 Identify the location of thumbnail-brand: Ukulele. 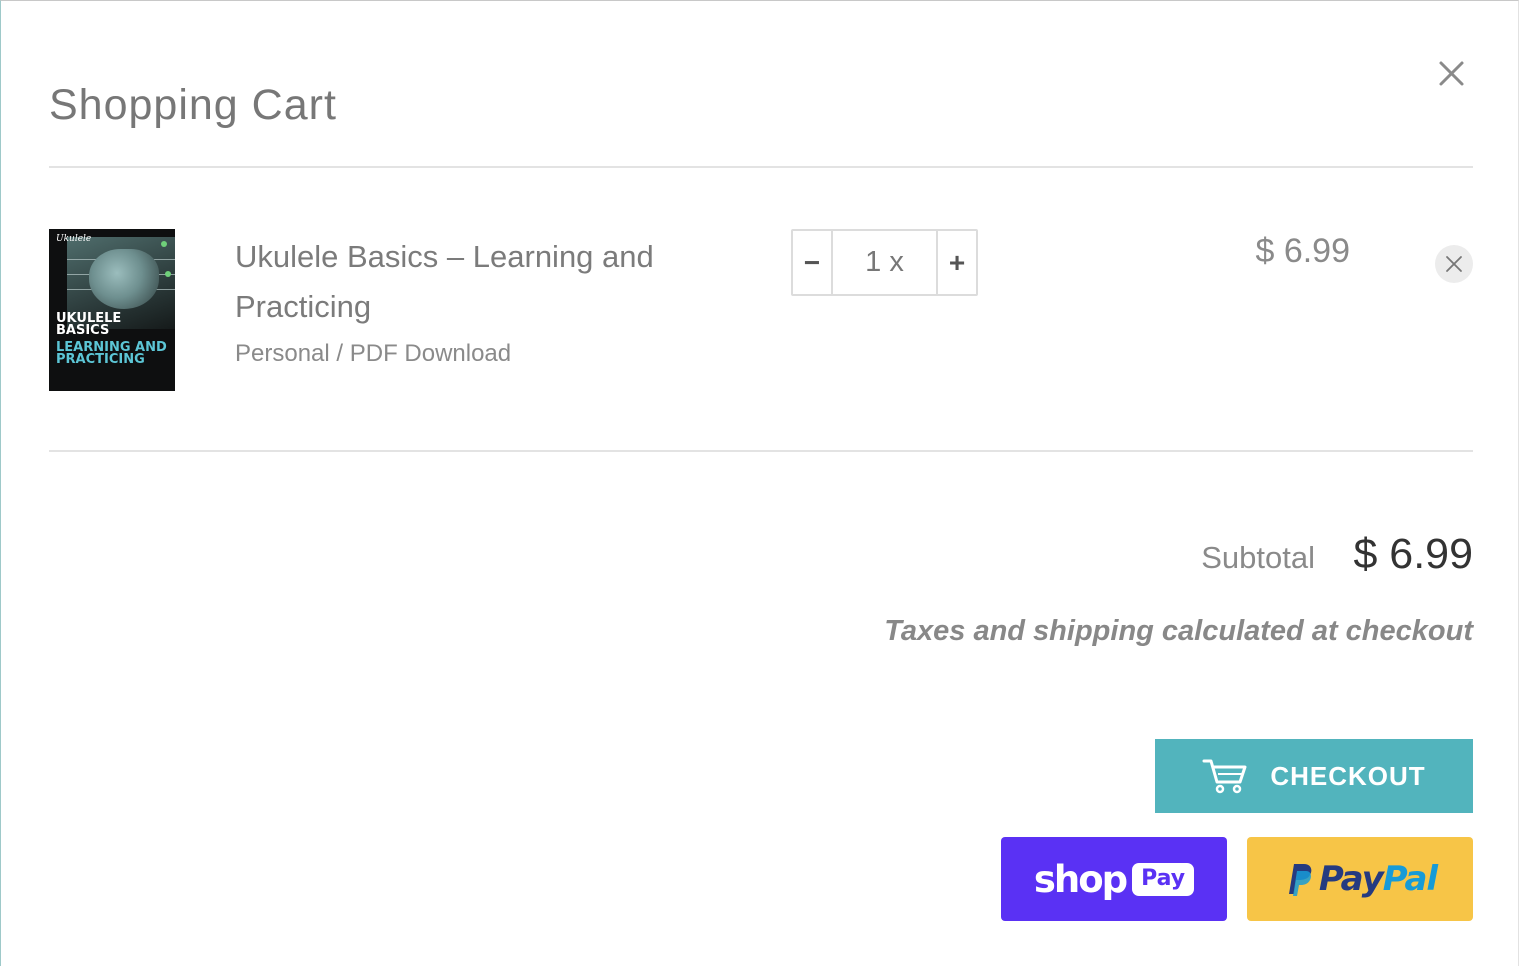
(74, 239).